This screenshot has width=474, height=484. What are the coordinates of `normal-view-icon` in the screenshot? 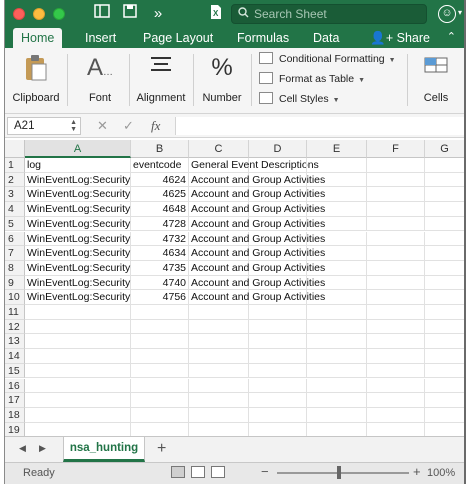 It's located at (178, 472).